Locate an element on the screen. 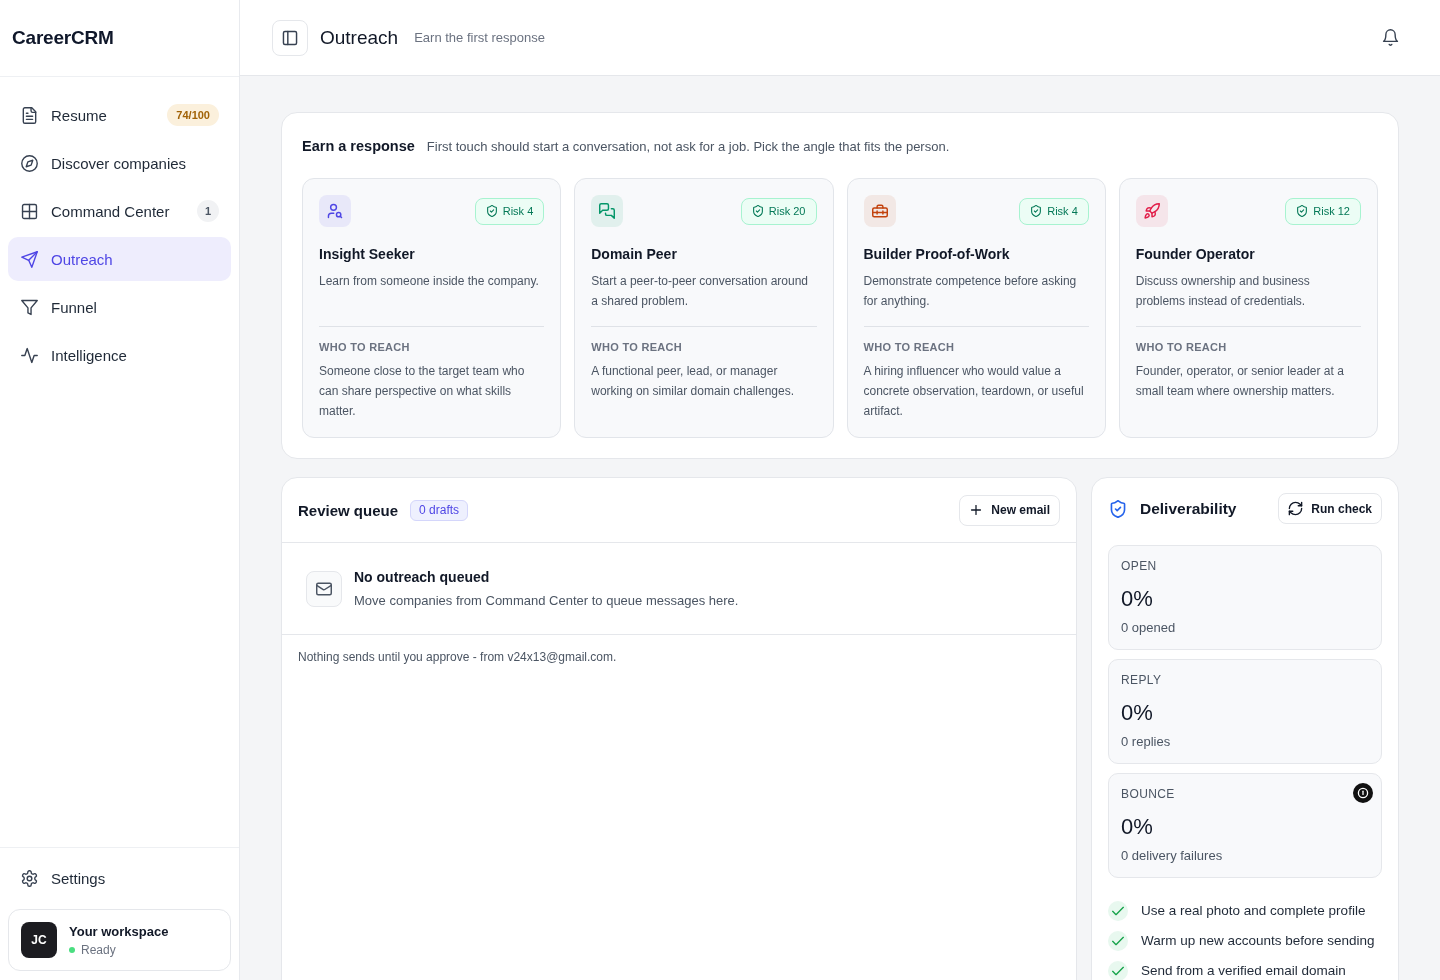 This screenshot has height=980, width=1440. checklist-text: Send from a verified email domain is located at coordinates (1243, 971).